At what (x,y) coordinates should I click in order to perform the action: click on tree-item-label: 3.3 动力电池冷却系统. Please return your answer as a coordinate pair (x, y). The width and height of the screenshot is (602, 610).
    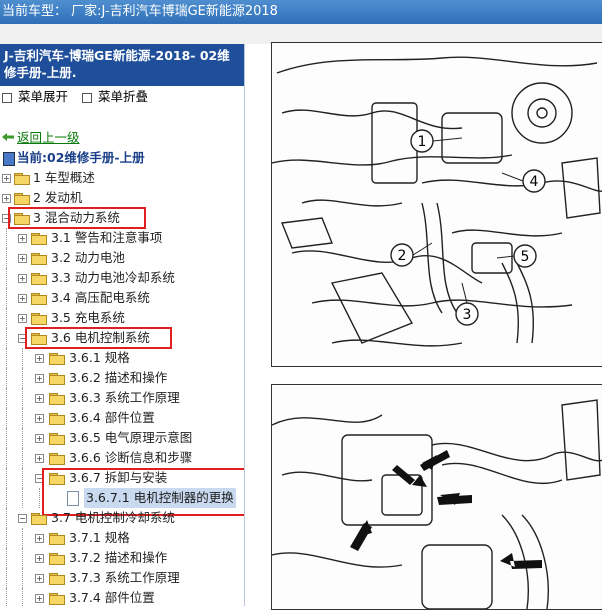
    Looking at the image, I should click on (113, 277).